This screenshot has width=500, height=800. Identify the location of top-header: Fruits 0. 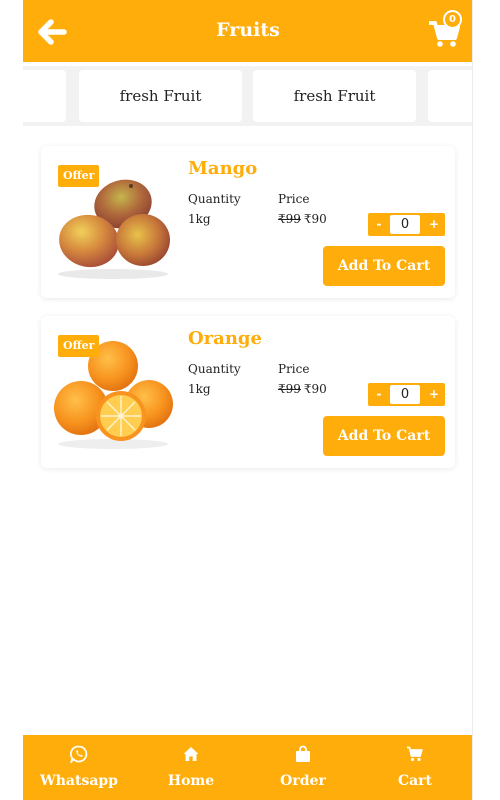
(247, 31).